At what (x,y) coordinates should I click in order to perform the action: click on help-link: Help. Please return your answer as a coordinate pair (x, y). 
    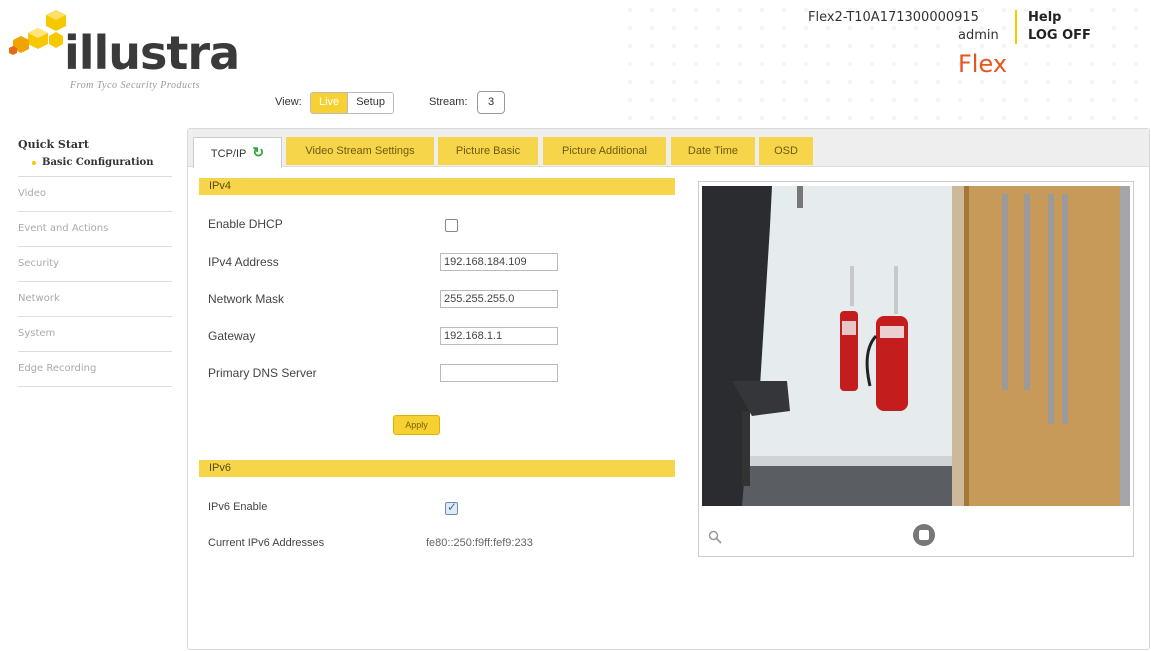
    Looking at the image, I should click on (1044, 17).